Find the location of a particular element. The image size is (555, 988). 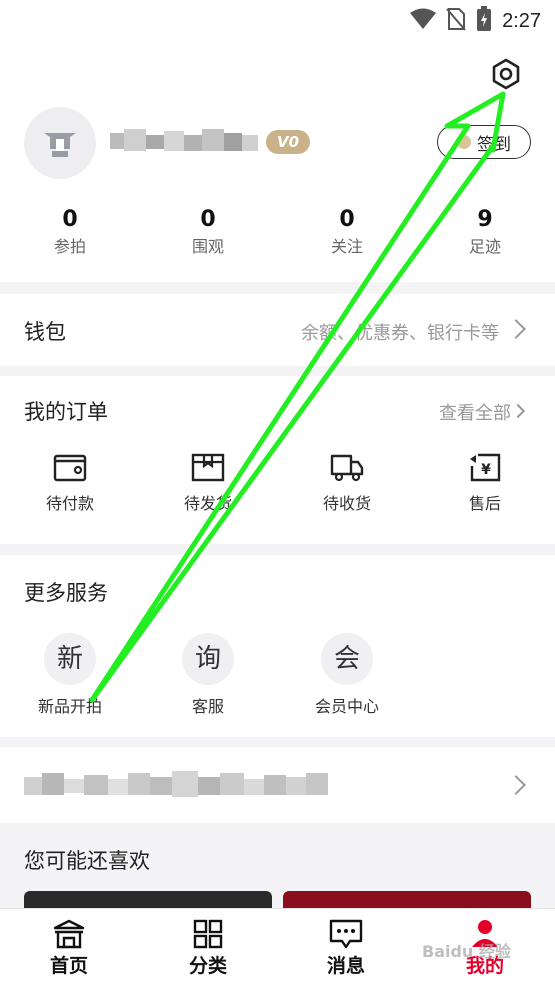

checkin-label: 签到 is located at coordinates (494, 144).